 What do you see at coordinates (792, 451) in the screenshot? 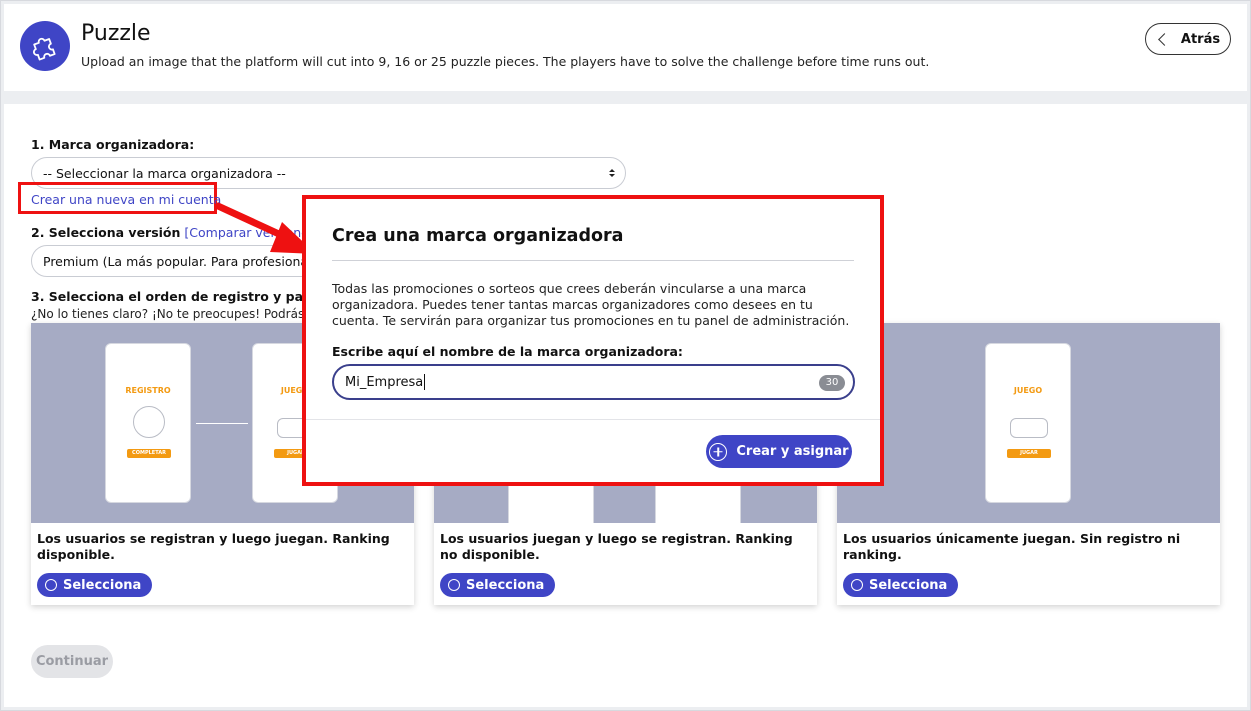
I see `create-and-assign-label: Crear y asignar` at bounding box center [792, 451].